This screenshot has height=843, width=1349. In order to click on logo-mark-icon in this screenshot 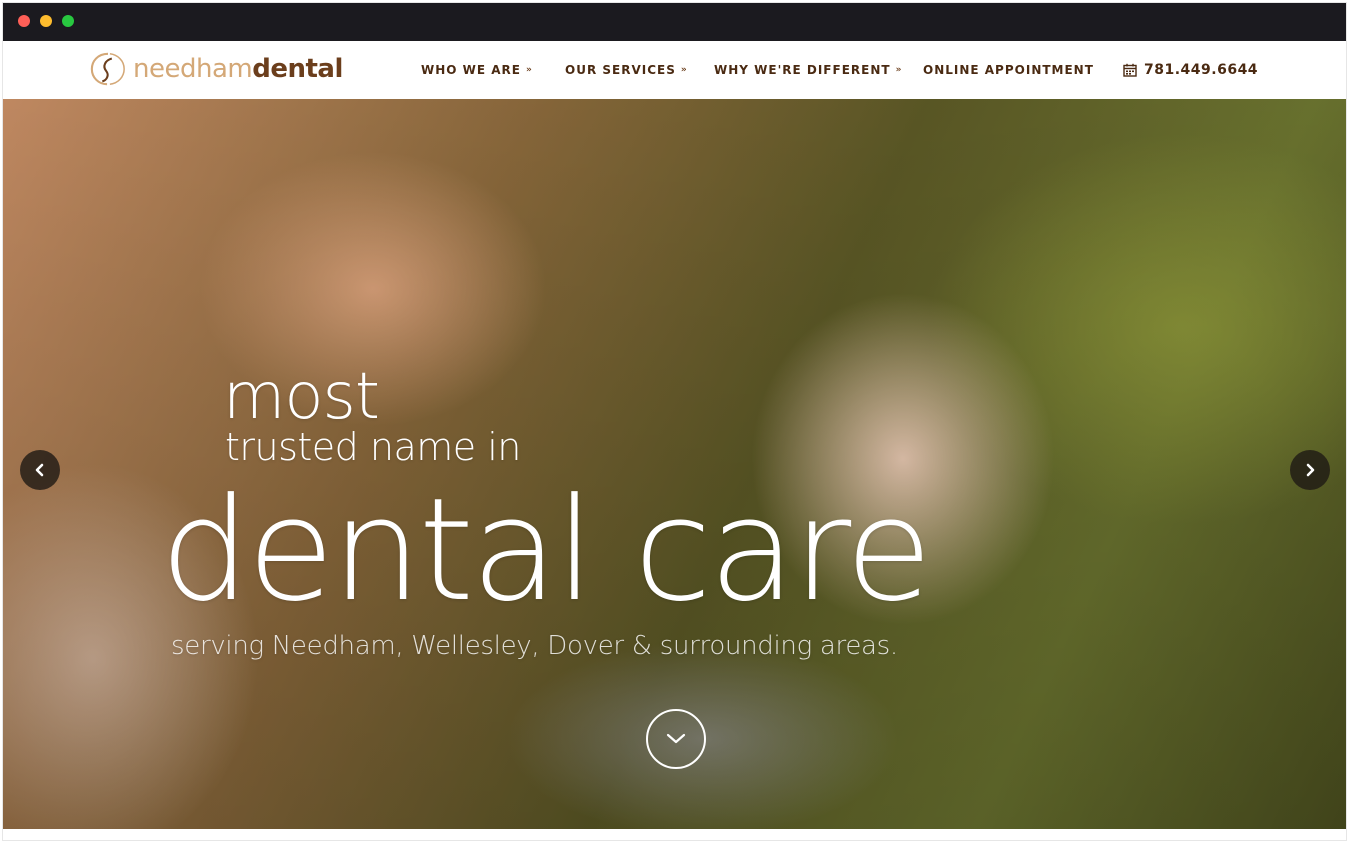, I will do `click(107, 69)`.